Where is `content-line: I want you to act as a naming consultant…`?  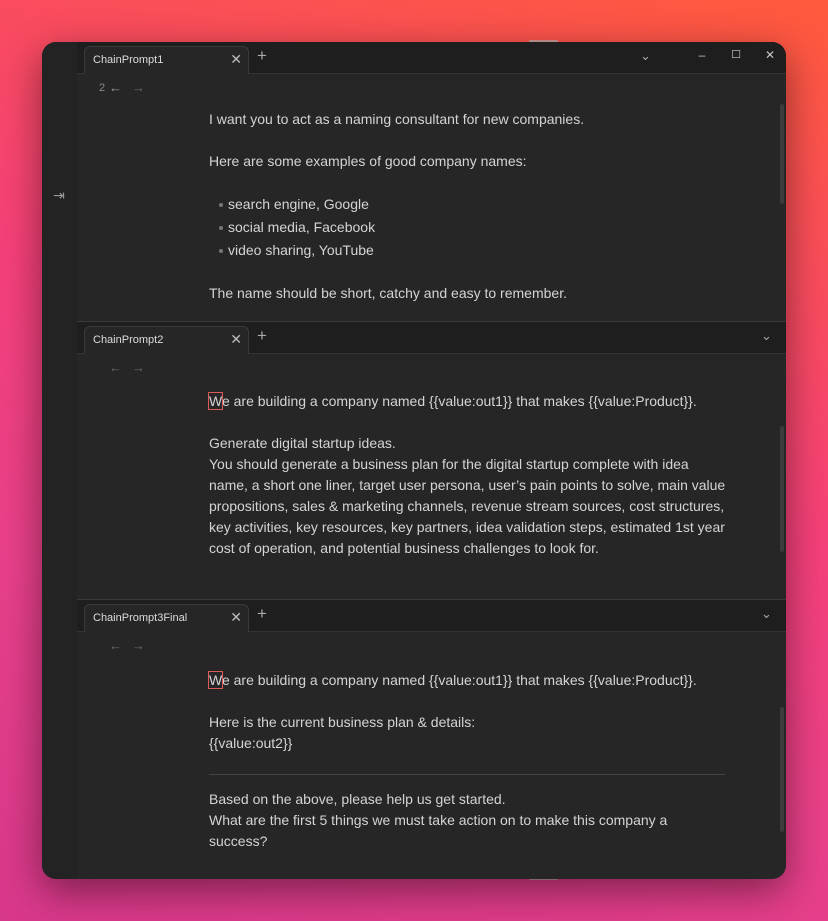 content-line: I want you to act as a naming consultant… is located at coordinates (397, 119).